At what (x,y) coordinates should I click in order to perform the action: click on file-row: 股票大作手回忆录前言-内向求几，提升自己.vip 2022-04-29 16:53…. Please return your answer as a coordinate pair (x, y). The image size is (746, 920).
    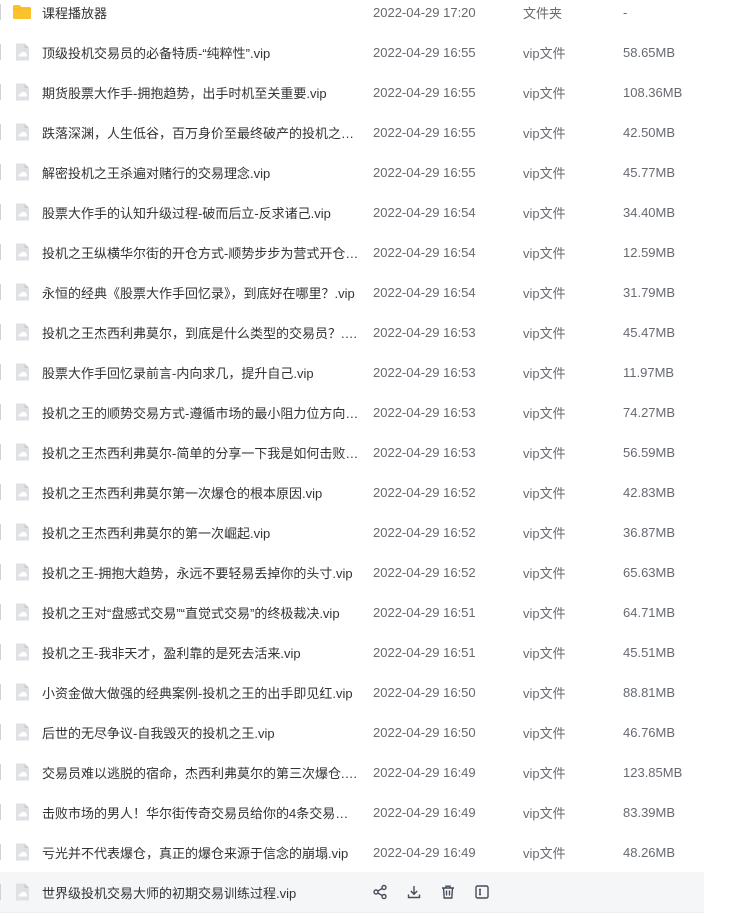
    Looking at the image, I should click on (352, 372).